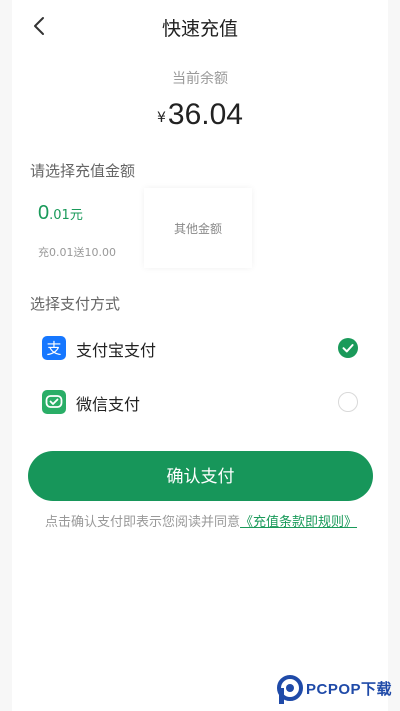  I want to click on payment-section-title: 选择支付方式, so click(75, 304).